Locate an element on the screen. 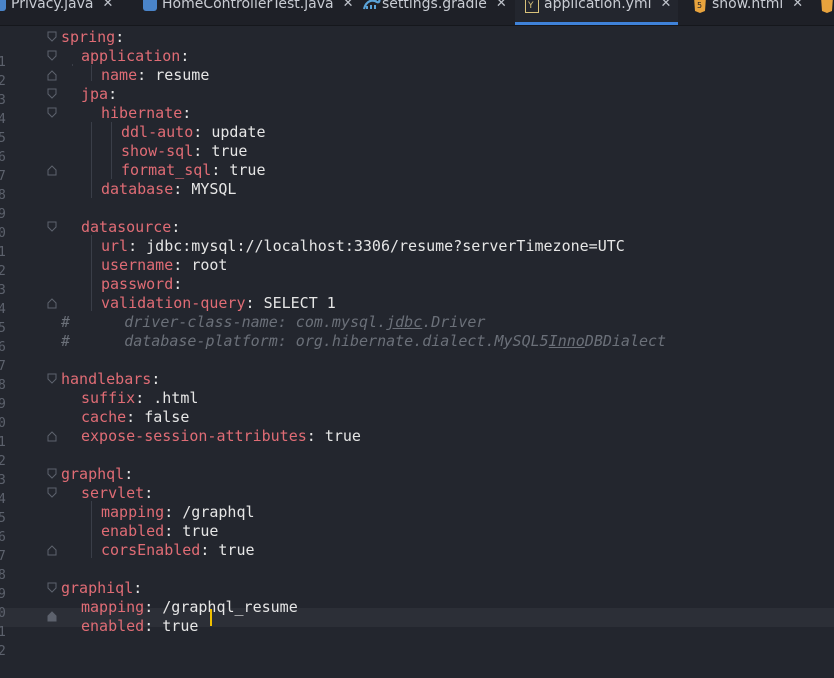 The image size is (834, 678). code-line: expose-session-attributes: true is located at coordinates (221, 436).